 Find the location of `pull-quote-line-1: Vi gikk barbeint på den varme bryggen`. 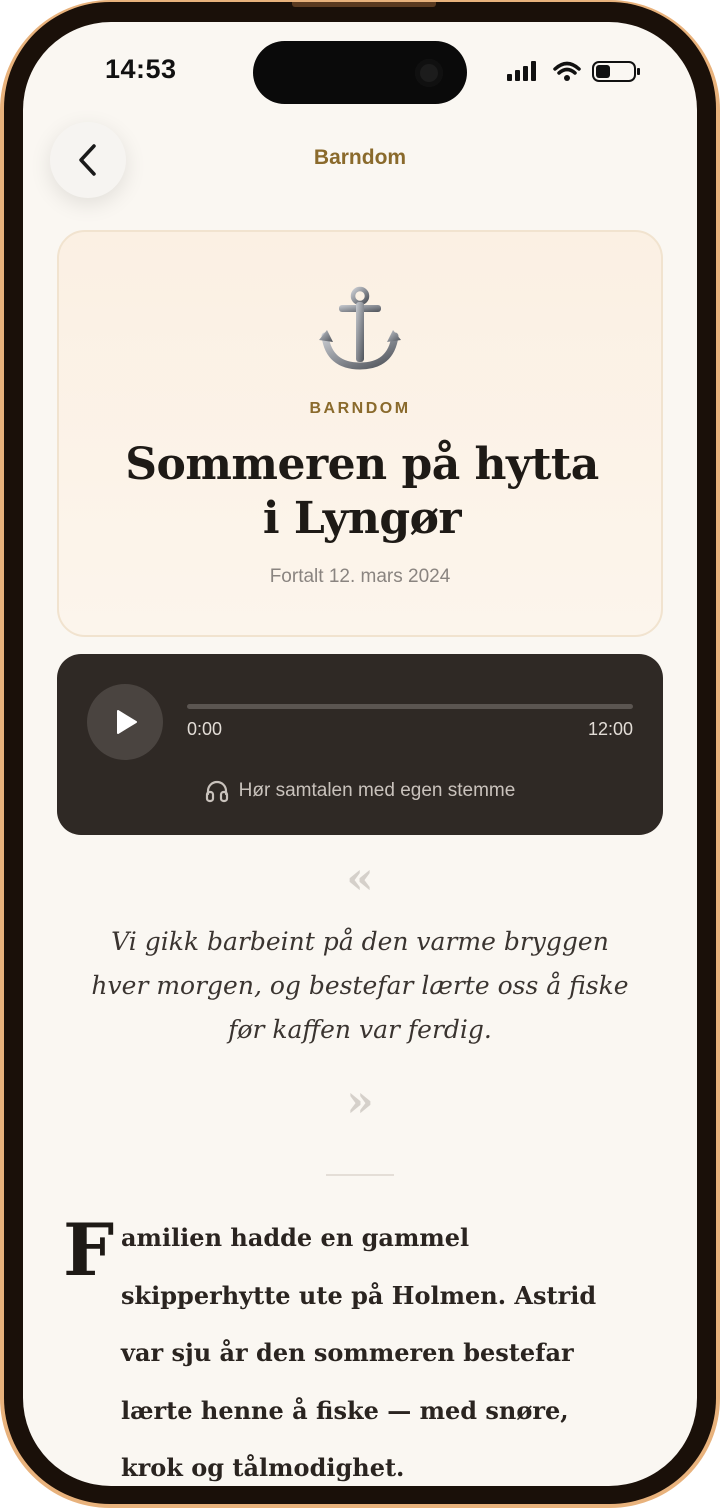

pull-quote-line-1: Vi gikk barbeint på den varme bryggen is located at coordinates (360, 941).